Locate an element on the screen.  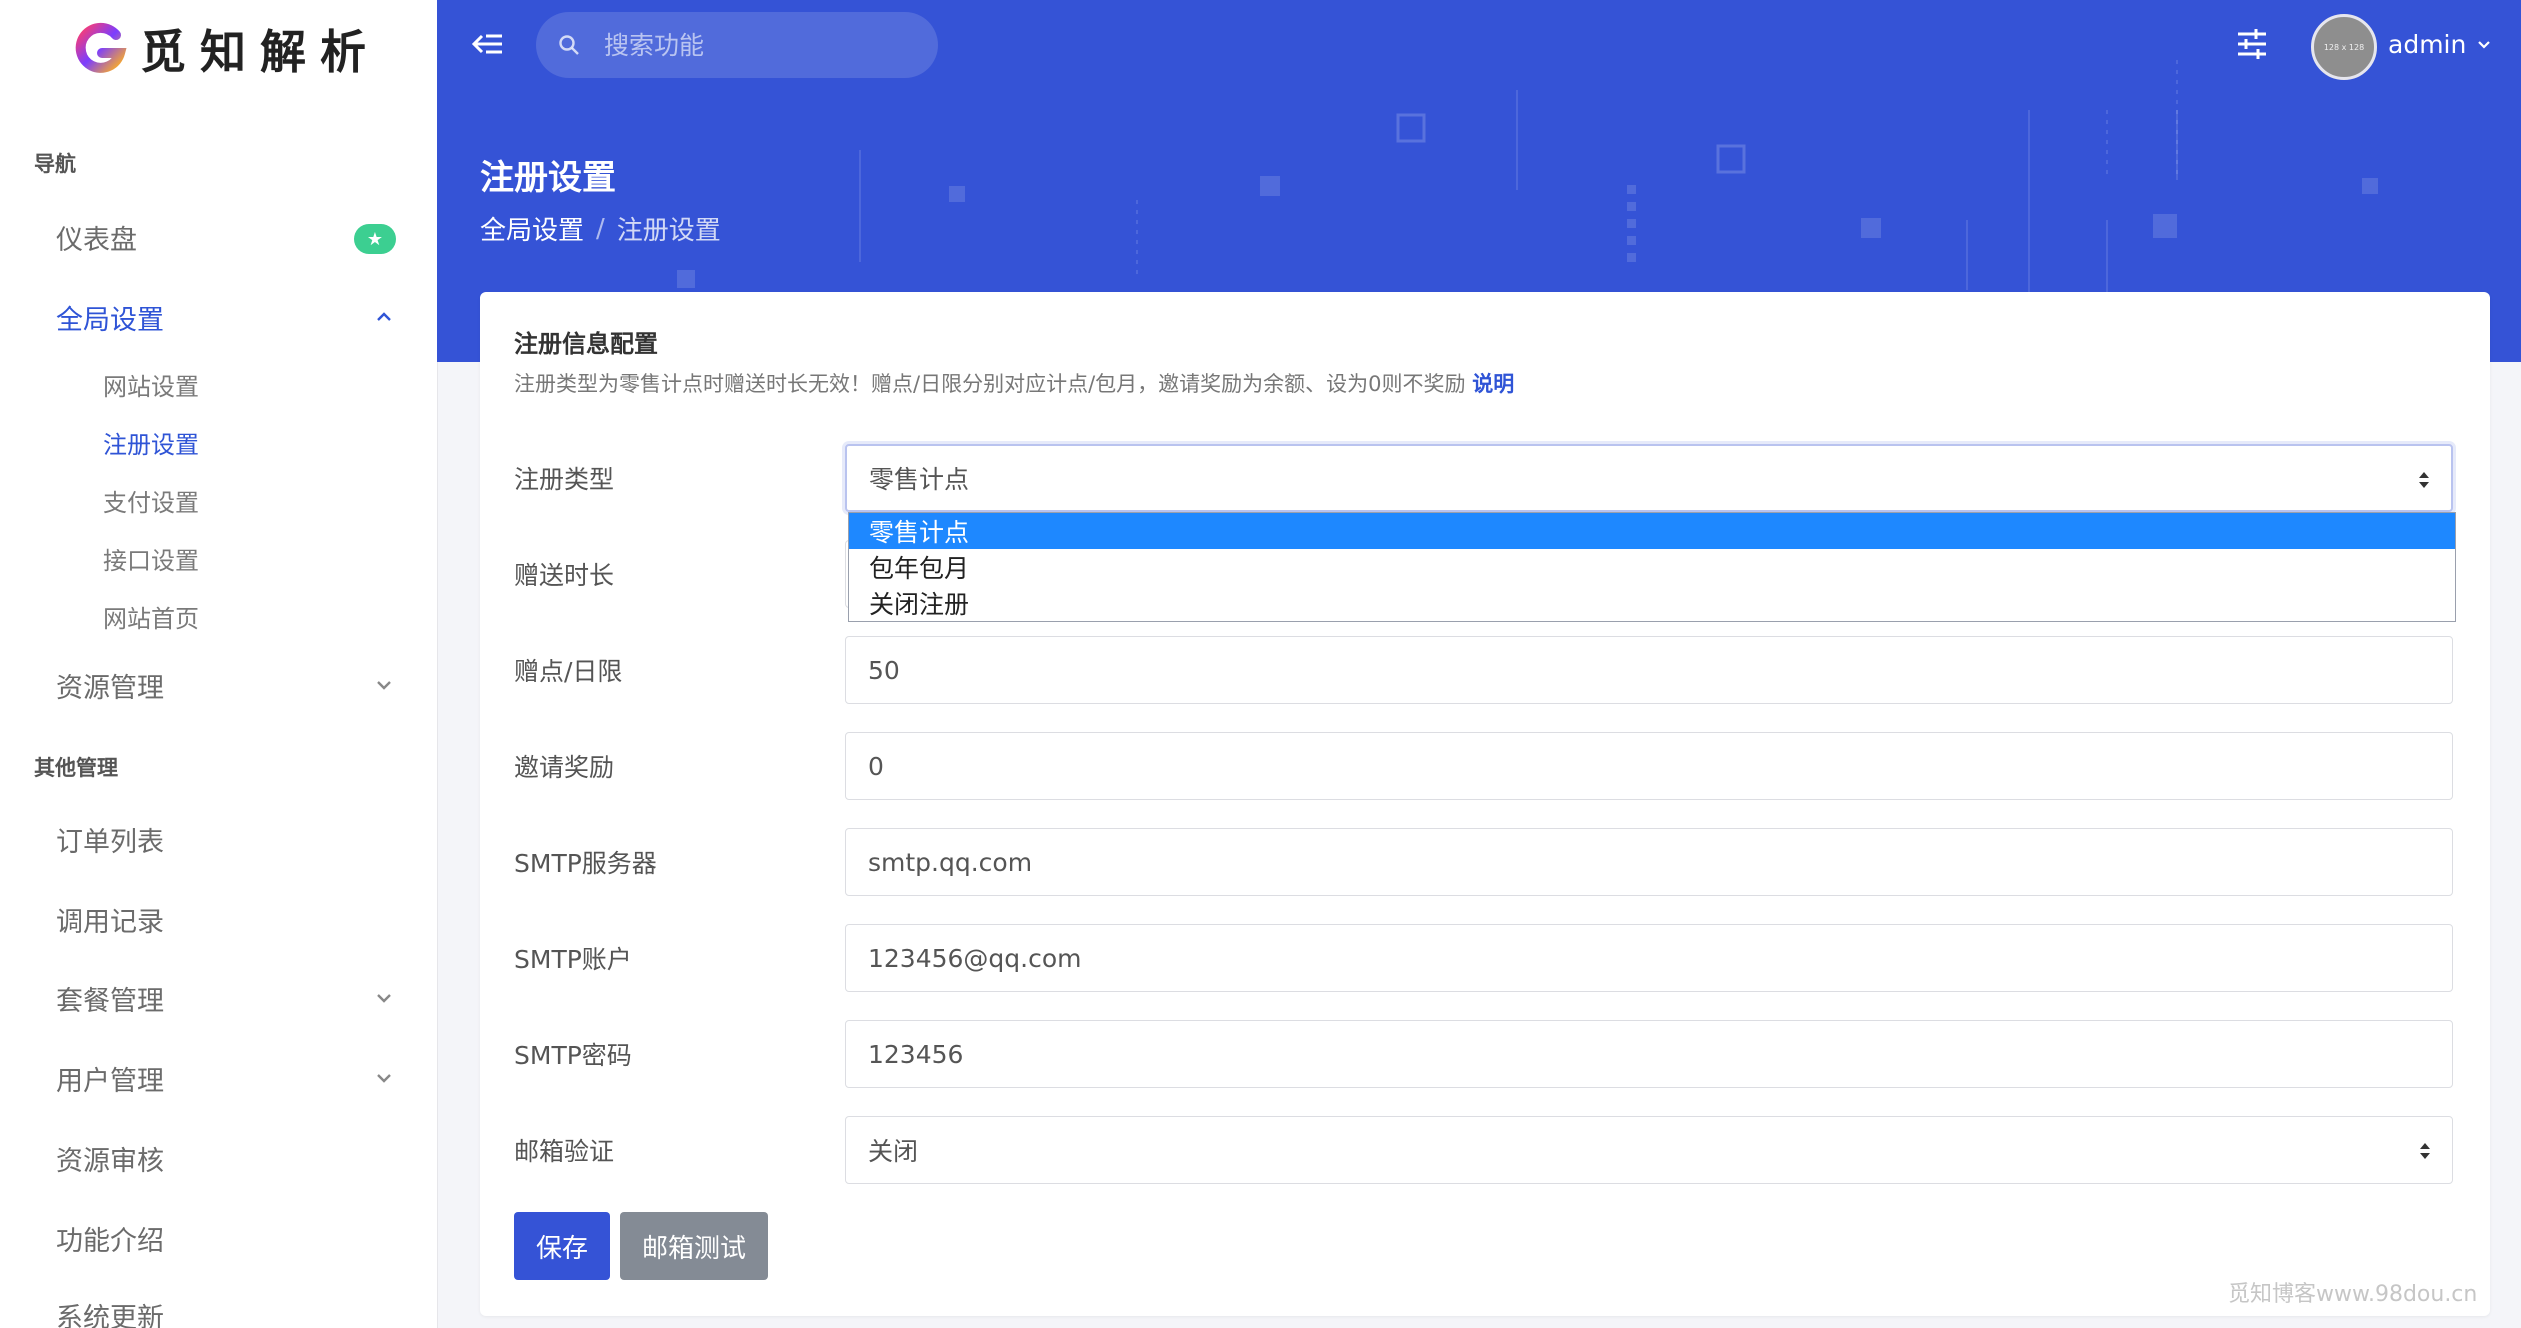
sidebar-item-label: 全局设置 is located at coordinates (110, 320).